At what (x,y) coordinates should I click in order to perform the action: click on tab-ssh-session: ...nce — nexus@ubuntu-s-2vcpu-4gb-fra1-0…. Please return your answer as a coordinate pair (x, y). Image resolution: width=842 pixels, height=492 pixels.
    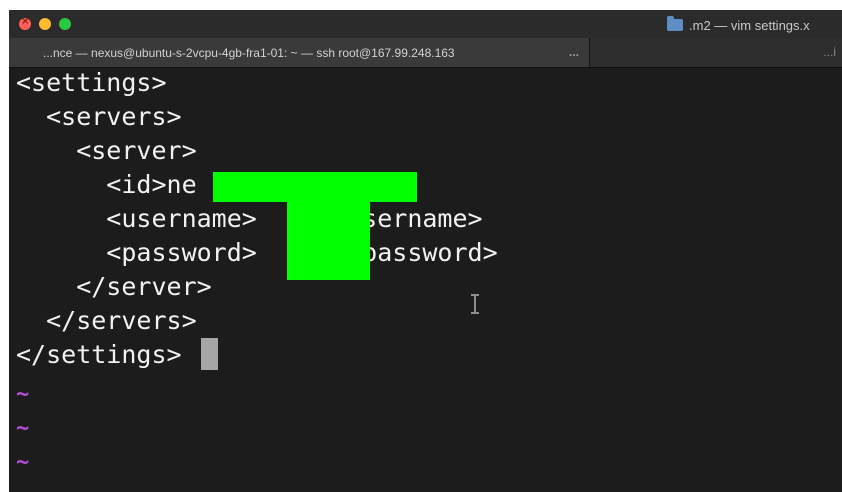
    Looking at the image, I should click on (299, 52).